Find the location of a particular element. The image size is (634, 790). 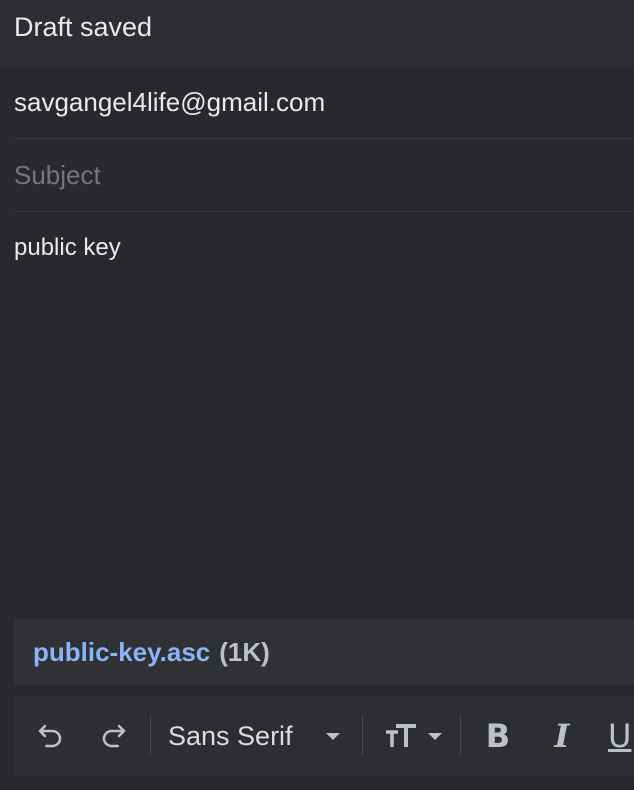

redo-icon is located at coordinates (114, 736).